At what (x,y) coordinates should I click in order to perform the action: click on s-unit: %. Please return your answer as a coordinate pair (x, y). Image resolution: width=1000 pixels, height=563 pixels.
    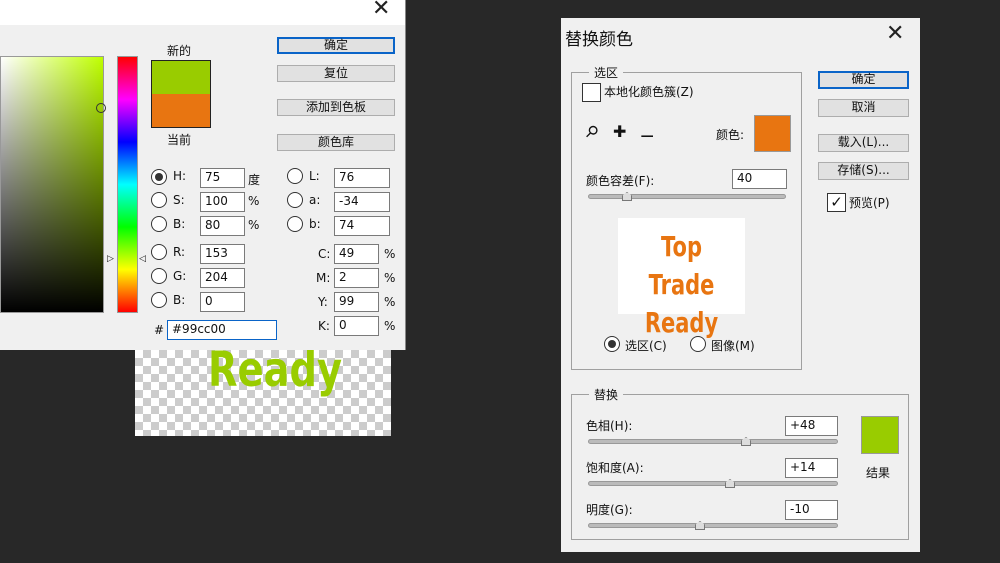
    Looking at the image, I should click on (254, 201).